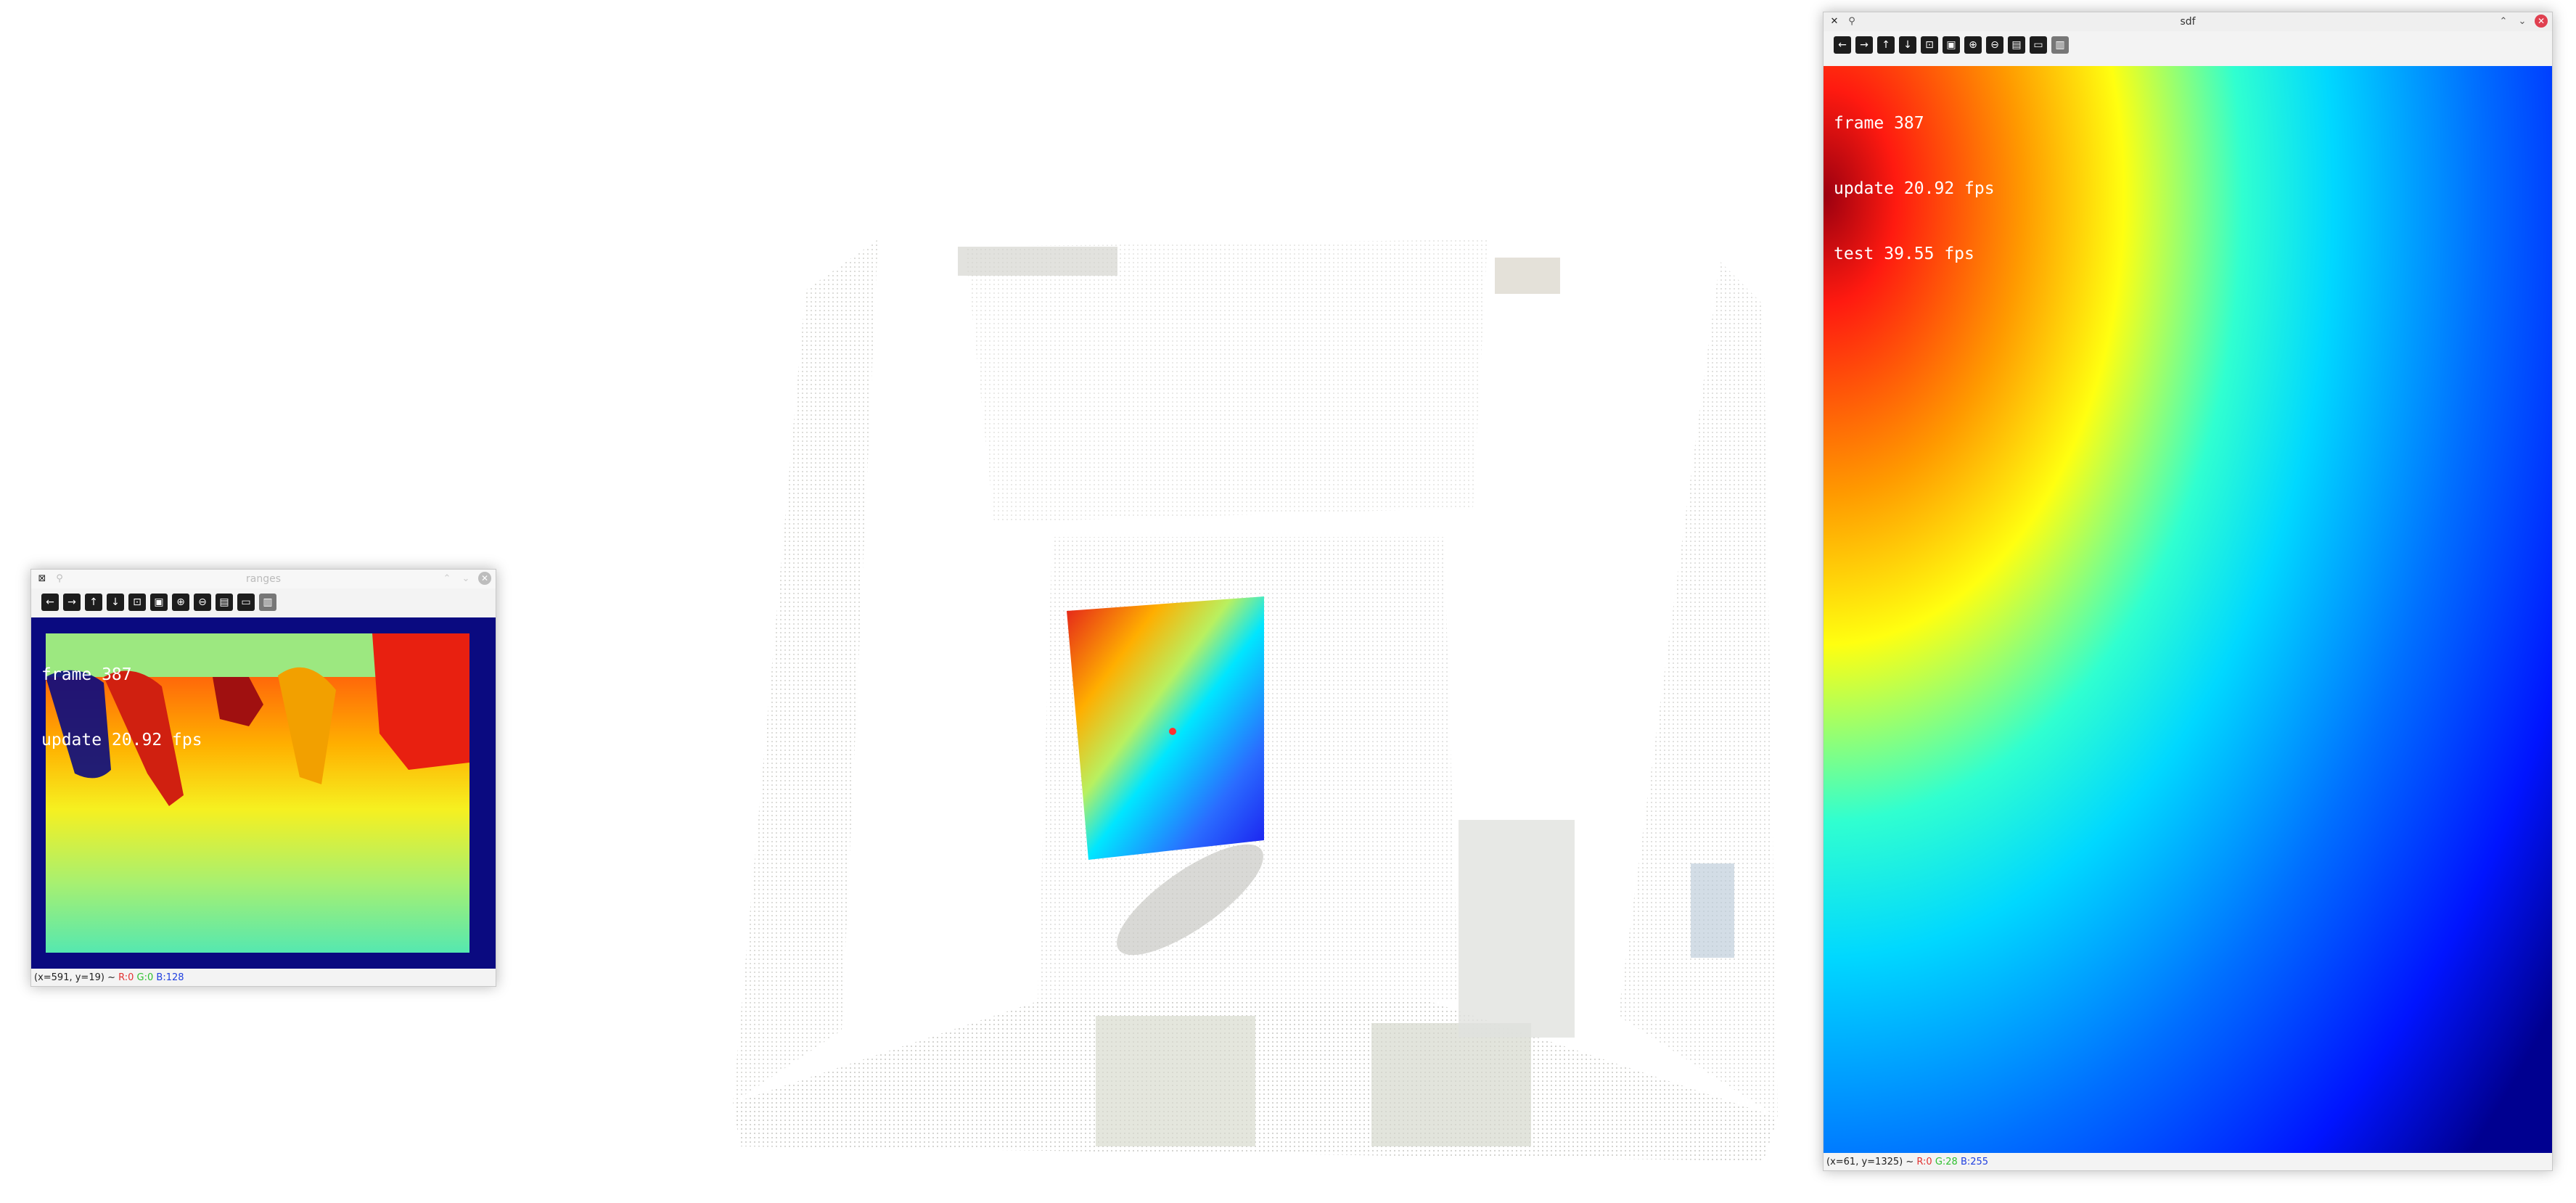 This screenshot has width=2576, height=1203. I want to click on ranges-toolbar: ← → ↑ ↓ ⊡ ▣ ⊕ ⊖ ▤ ▭ ▥, so click(263, 602).